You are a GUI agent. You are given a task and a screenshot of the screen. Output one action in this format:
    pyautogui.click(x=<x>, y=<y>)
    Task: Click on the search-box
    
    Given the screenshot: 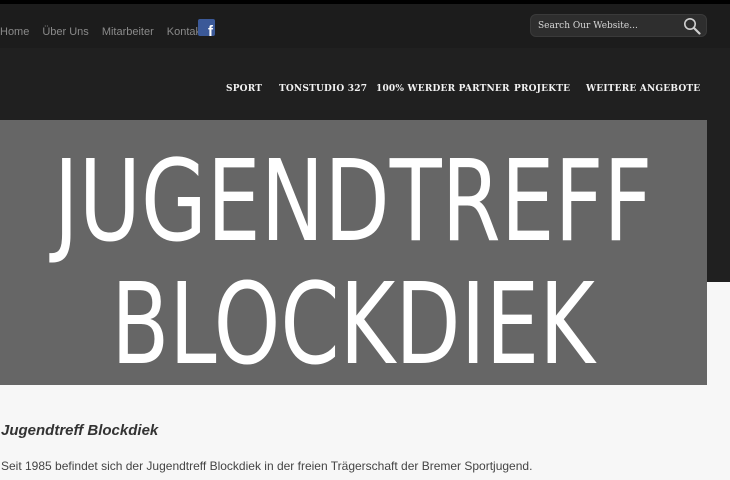 What is the action you would take?
    pyautogui.click(x=618, y=25)
    